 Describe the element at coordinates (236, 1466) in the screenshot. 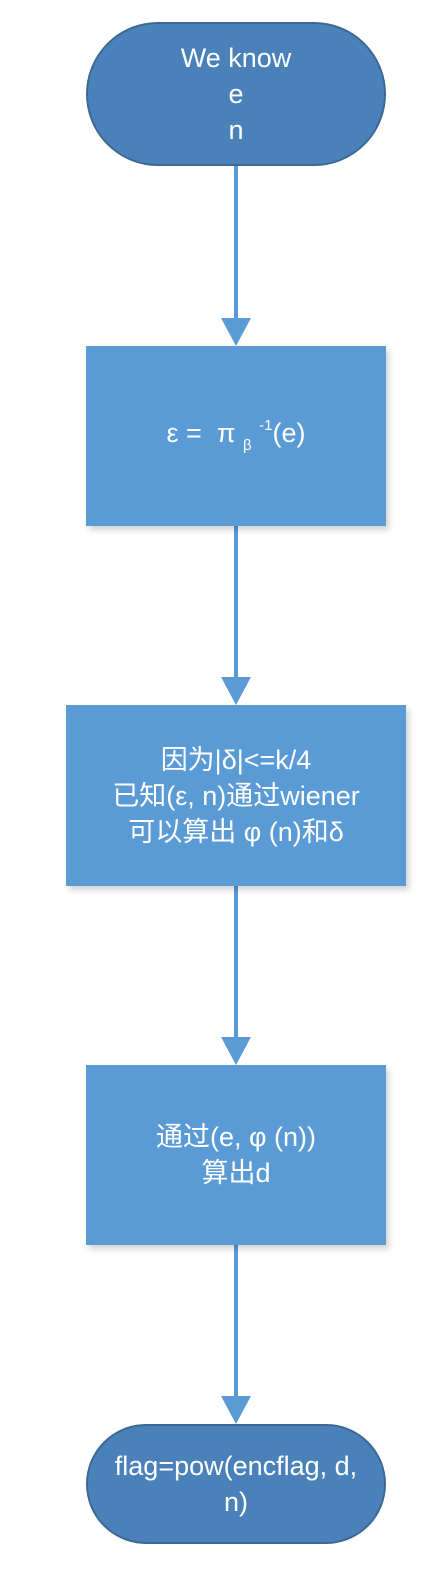

I see `end-line-1: flag=pow(encflag, d,` at that location.